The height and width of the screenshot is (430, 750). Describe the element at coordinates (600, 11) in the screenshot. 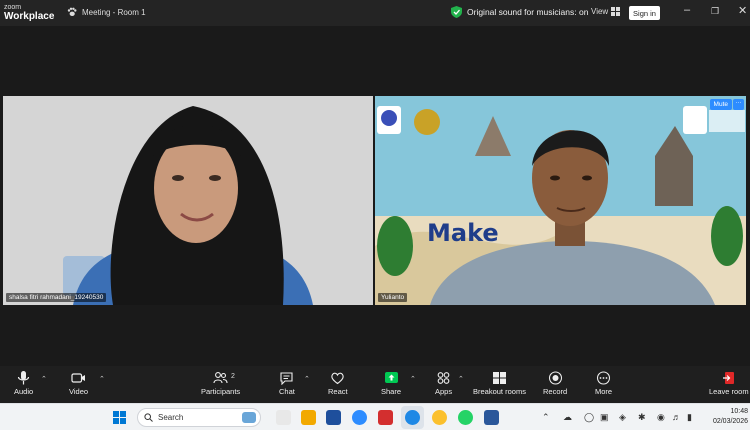

I see `view-label: View` at that location.